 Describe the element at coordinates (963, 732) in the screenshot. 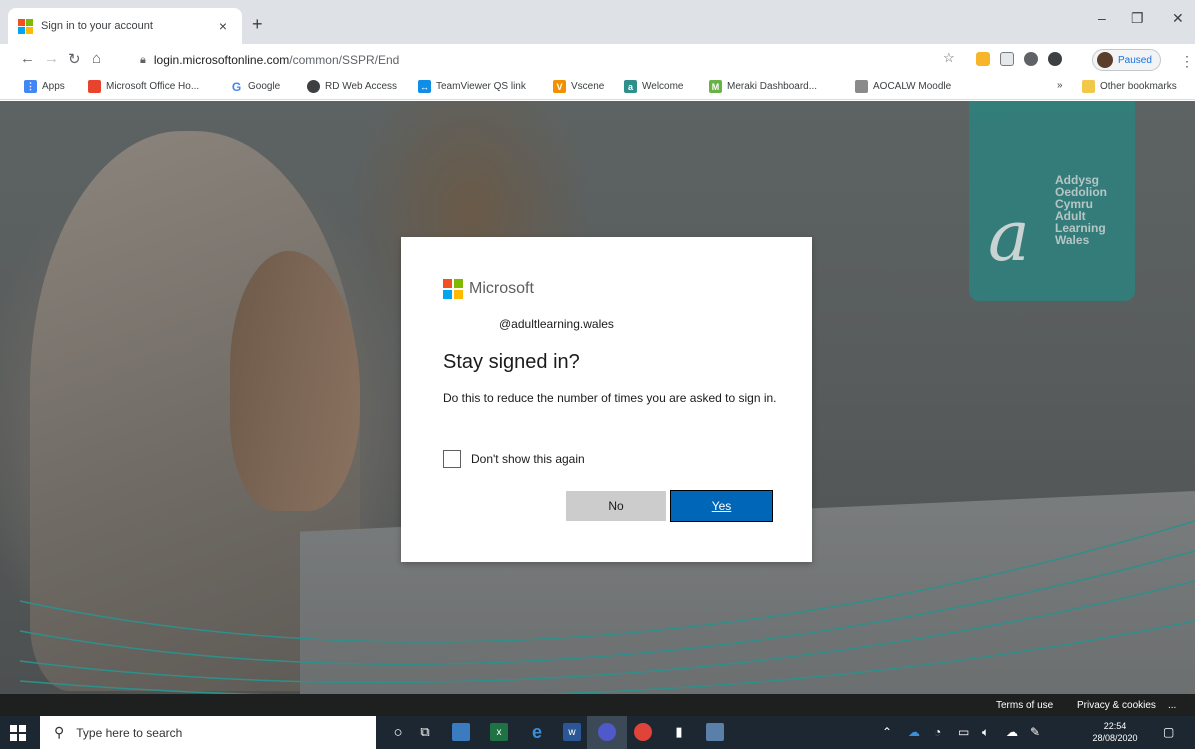

I see `battery-icon: ▭` at that location.